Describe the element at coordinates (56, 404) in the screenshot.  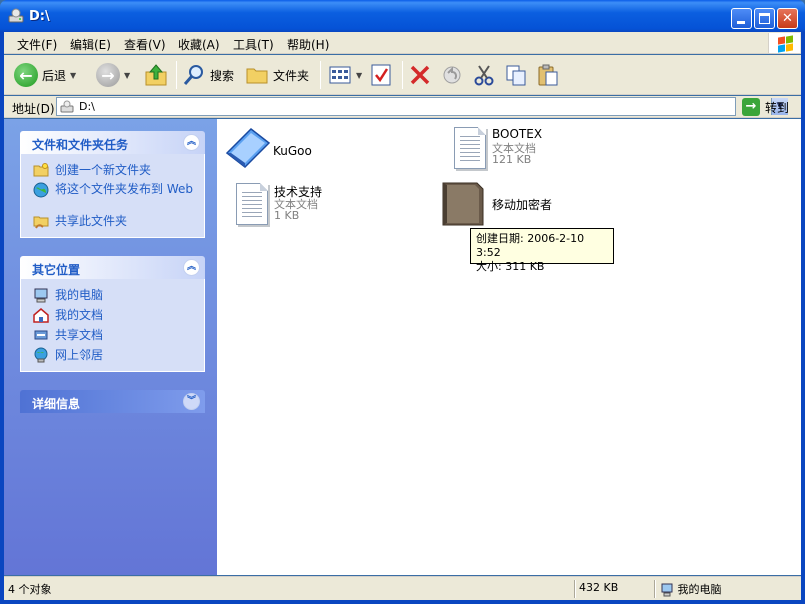
I see `details-title: 详细信息` at that location.